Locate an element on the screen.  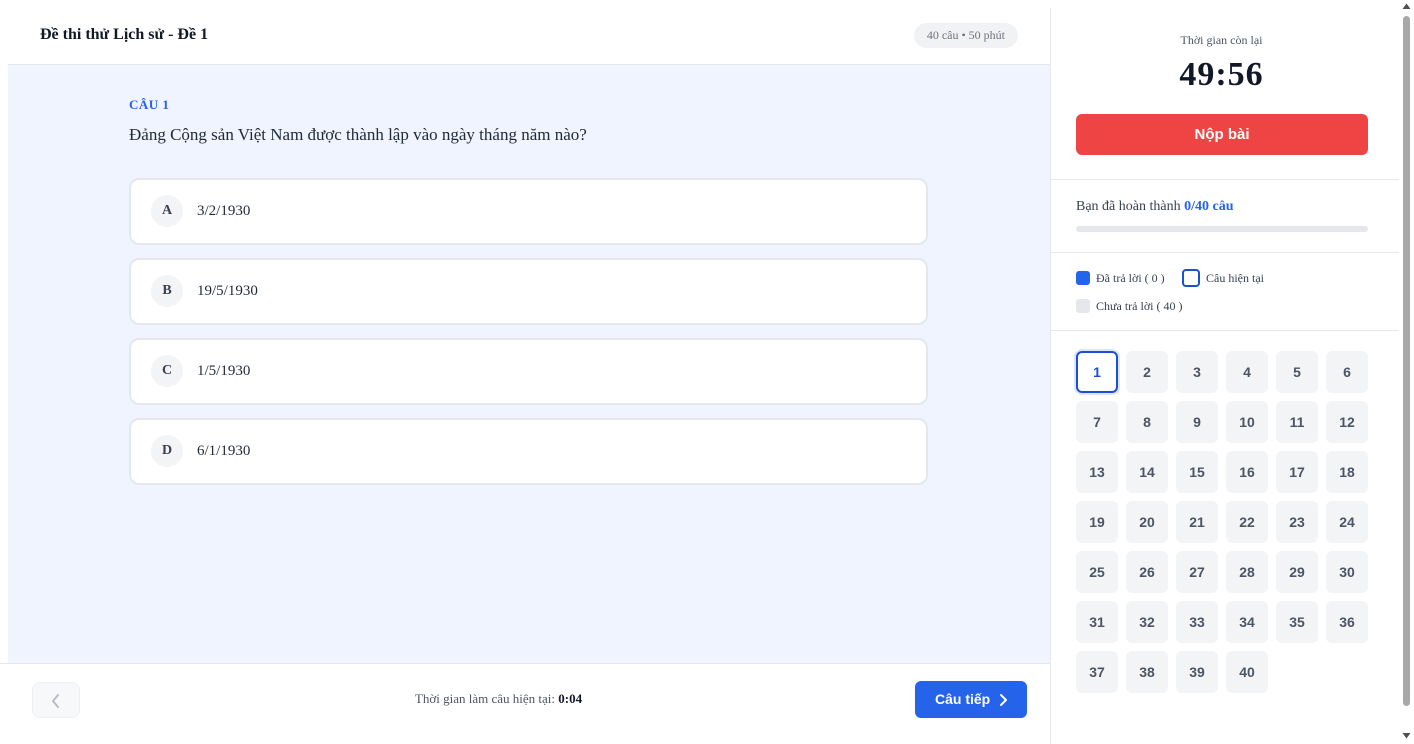
question-nav-15: 15 is located at coordinates (1197, 472).